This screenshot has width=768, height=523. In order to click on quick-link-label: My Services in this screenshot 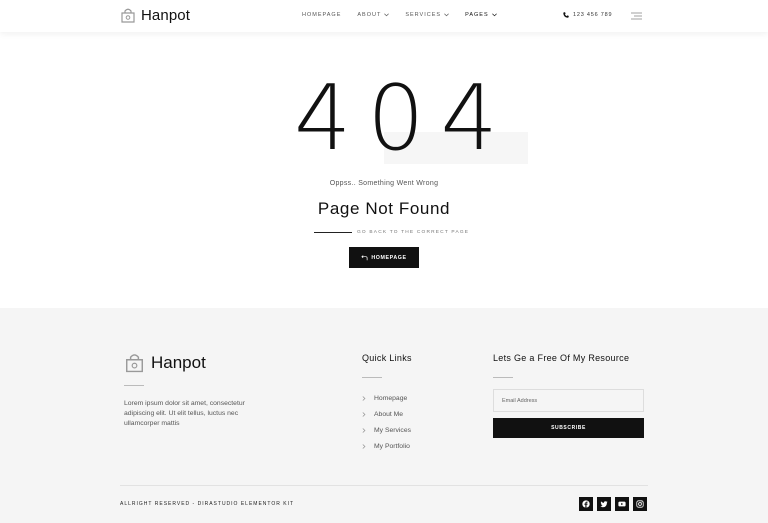, I will do `click(393, 430)`.